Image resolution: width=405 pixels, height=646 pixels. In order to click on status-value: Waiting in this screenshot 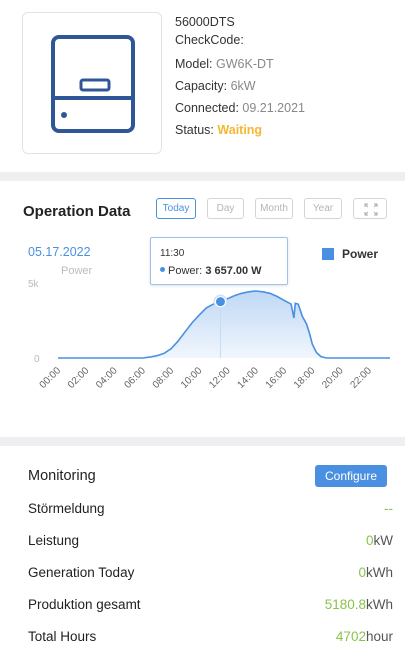, I will do `click(240, 130)`.